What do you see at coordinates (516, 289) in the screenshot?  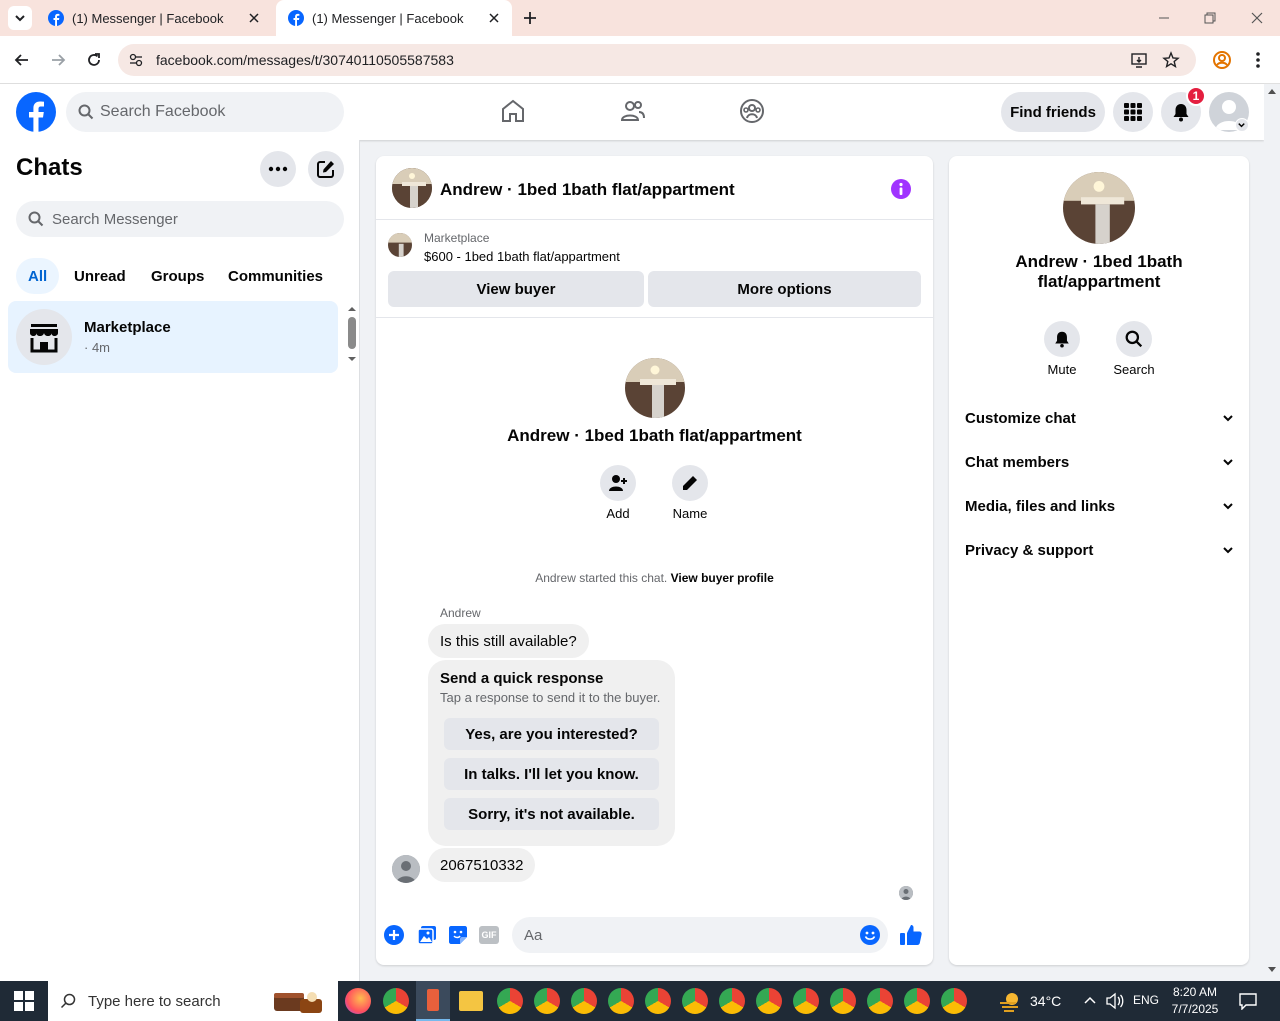 I see `view-buyer-button: View buyer` at bounding box center [516, 289].